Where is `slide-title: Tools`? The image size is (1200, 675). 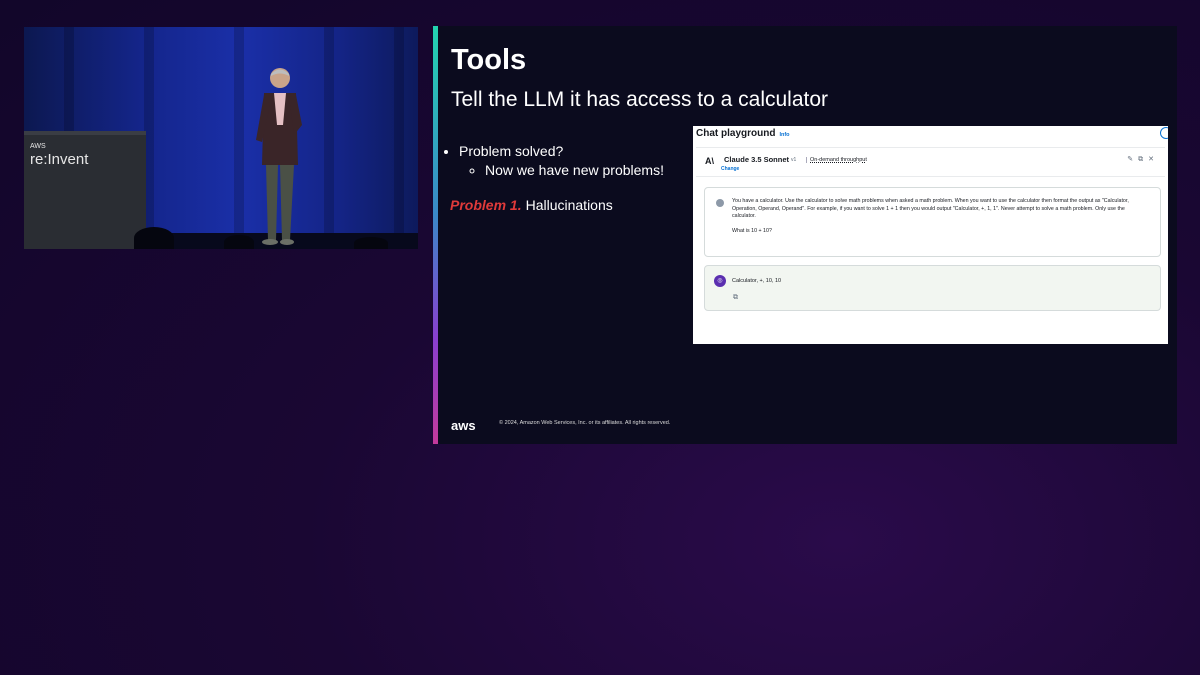
slide-title: Tools is located at coordinates (489, 60).